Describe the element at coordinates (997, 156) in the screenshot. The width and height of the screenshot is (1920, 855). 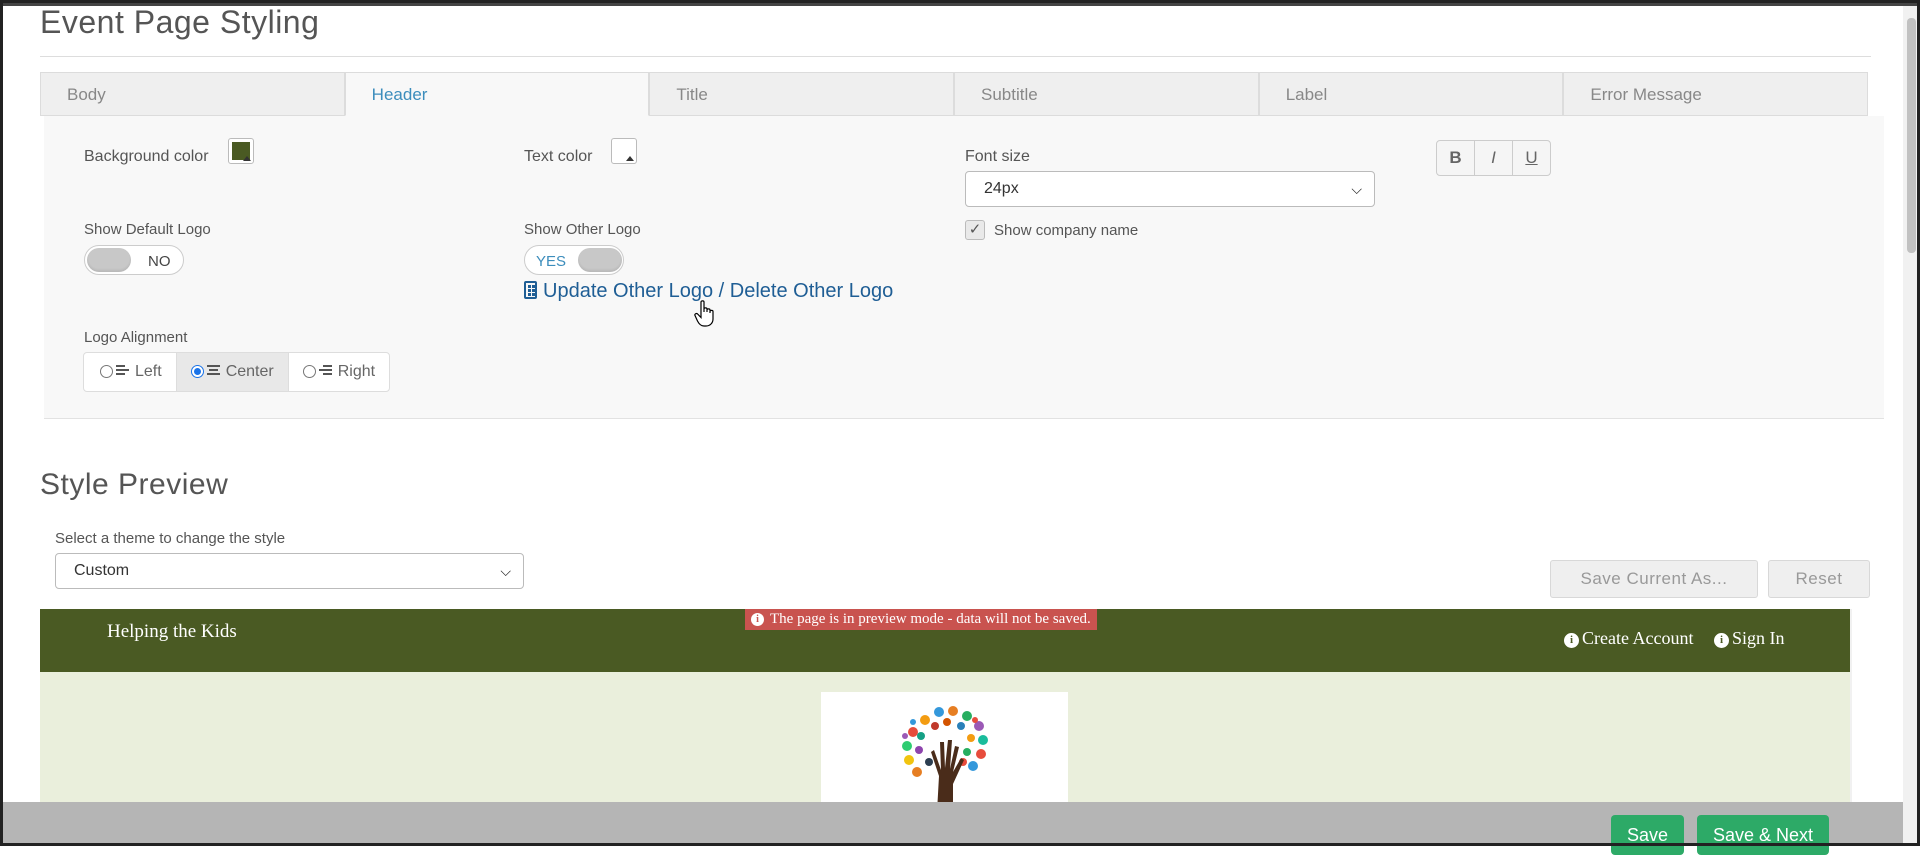
I see `font-size-label: Font size` at that location.